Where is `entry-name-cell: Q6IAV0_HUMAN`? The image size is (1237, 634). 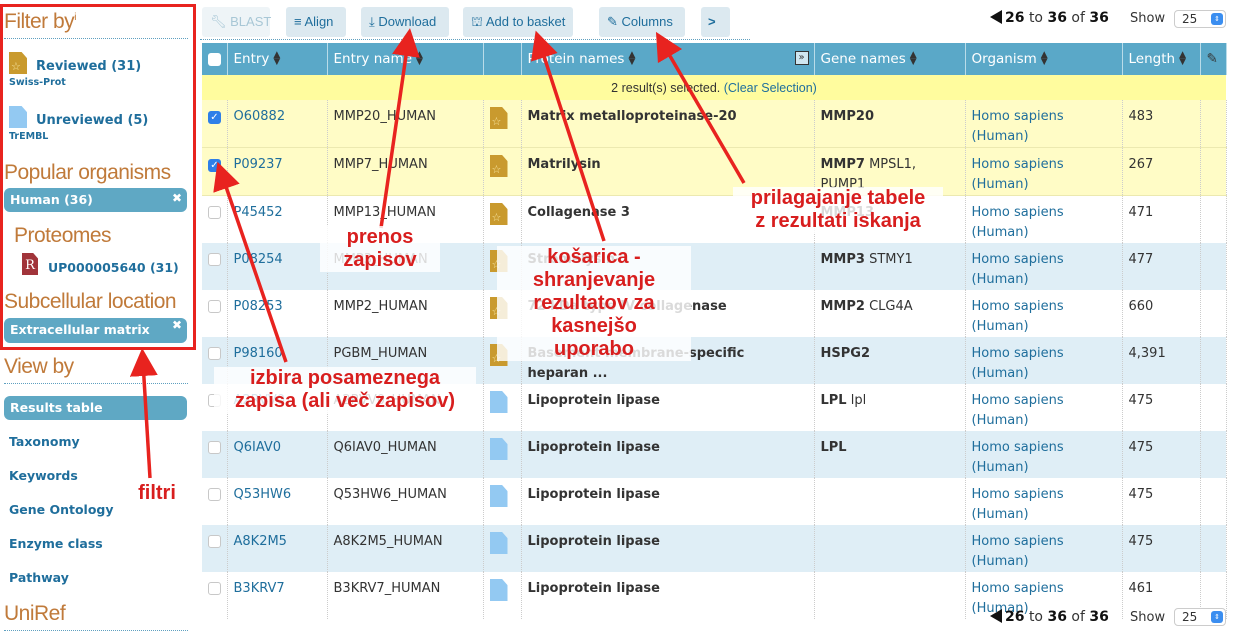 entry-name-cell: Q6IAV0_HUMAN is located at coordinates (405, 454).